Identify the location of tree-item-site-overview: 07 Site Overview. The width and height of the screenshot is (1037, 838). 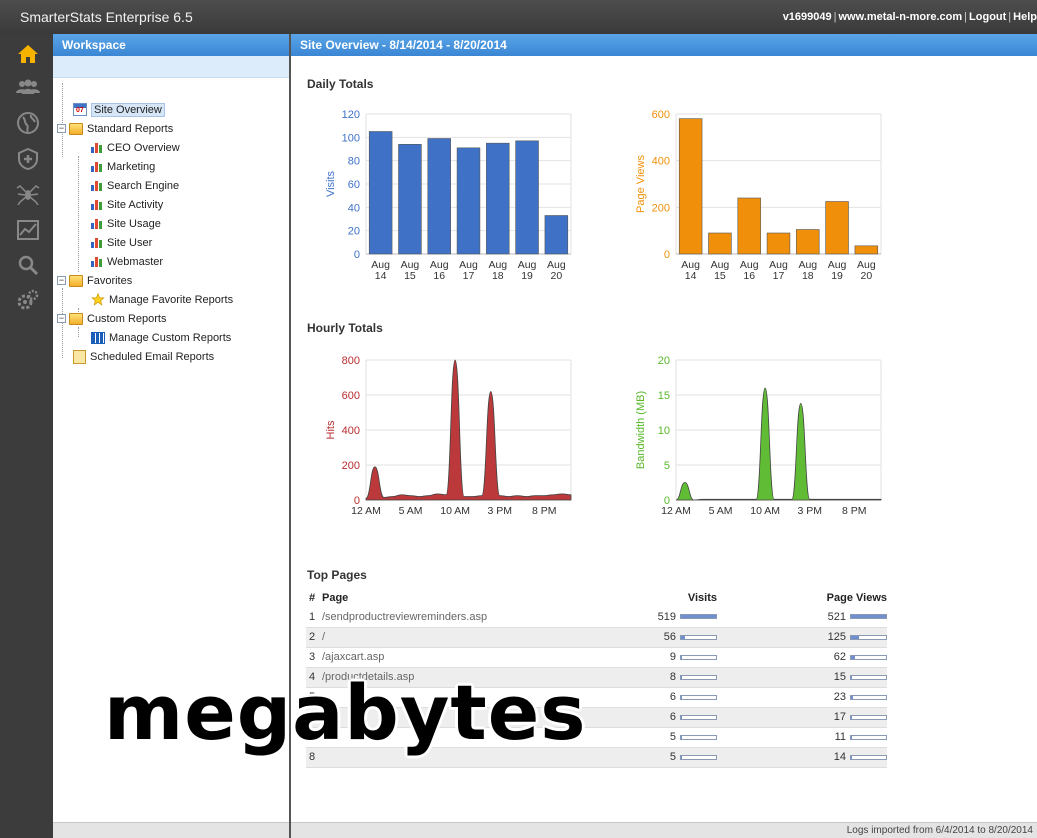
(119, 109).